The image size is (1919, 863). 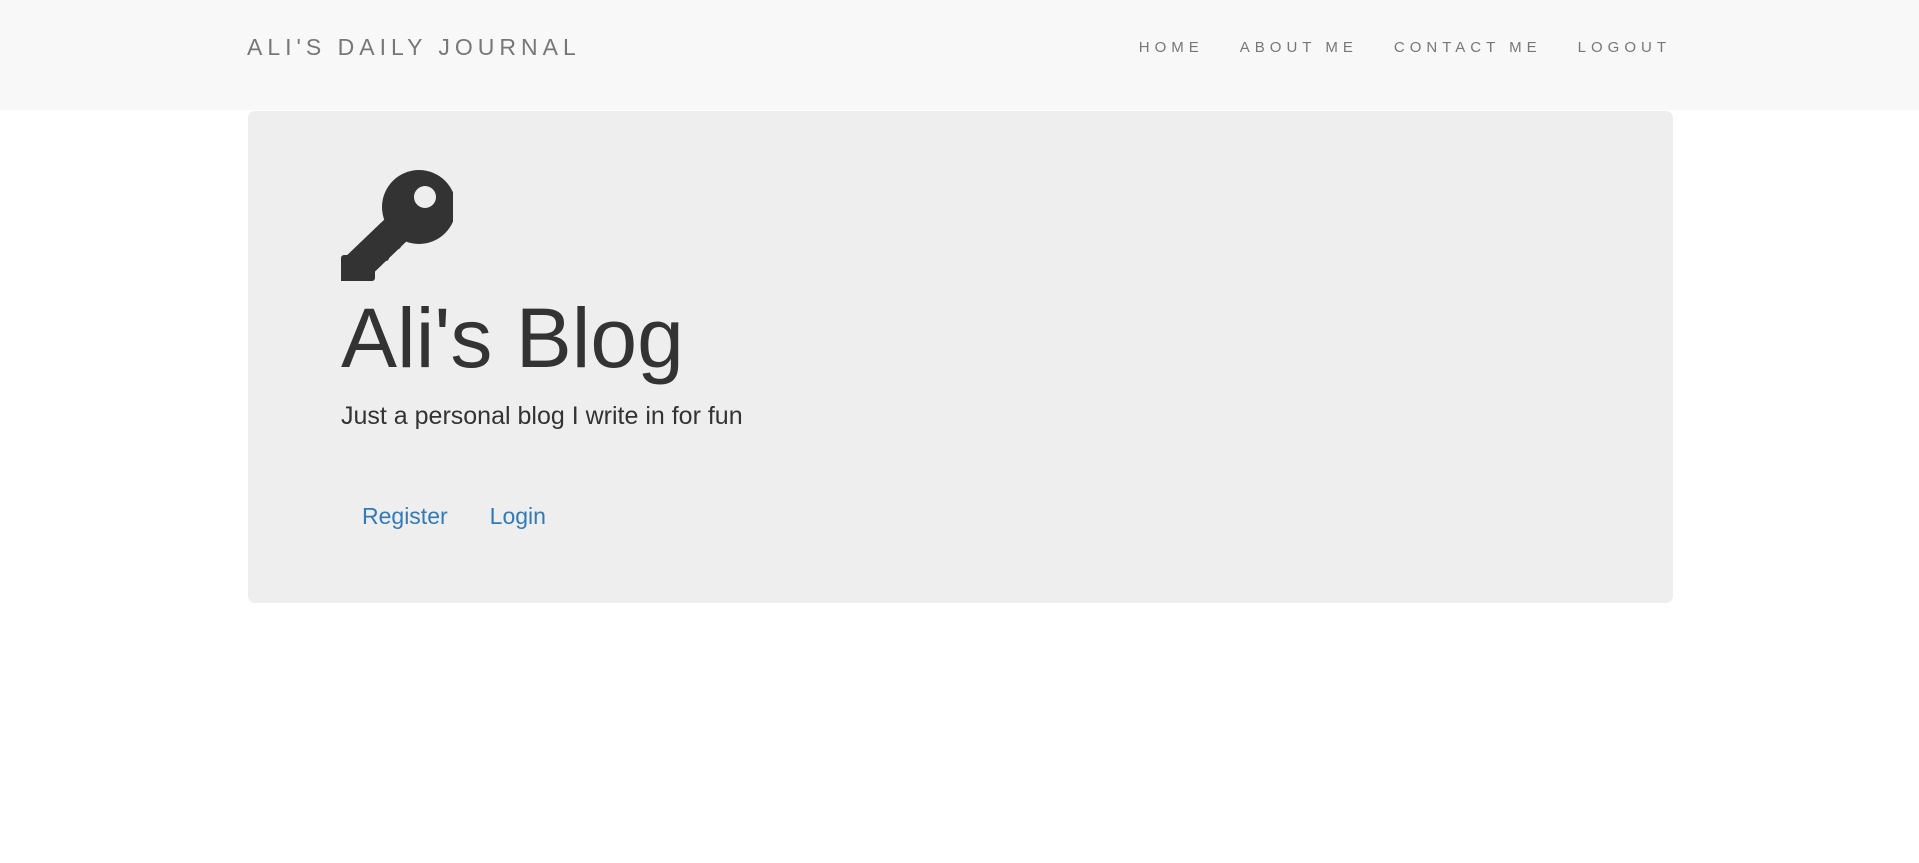 I want to click on tagline: Just a personal blog I write in for fun, so click(x=542, y=416).